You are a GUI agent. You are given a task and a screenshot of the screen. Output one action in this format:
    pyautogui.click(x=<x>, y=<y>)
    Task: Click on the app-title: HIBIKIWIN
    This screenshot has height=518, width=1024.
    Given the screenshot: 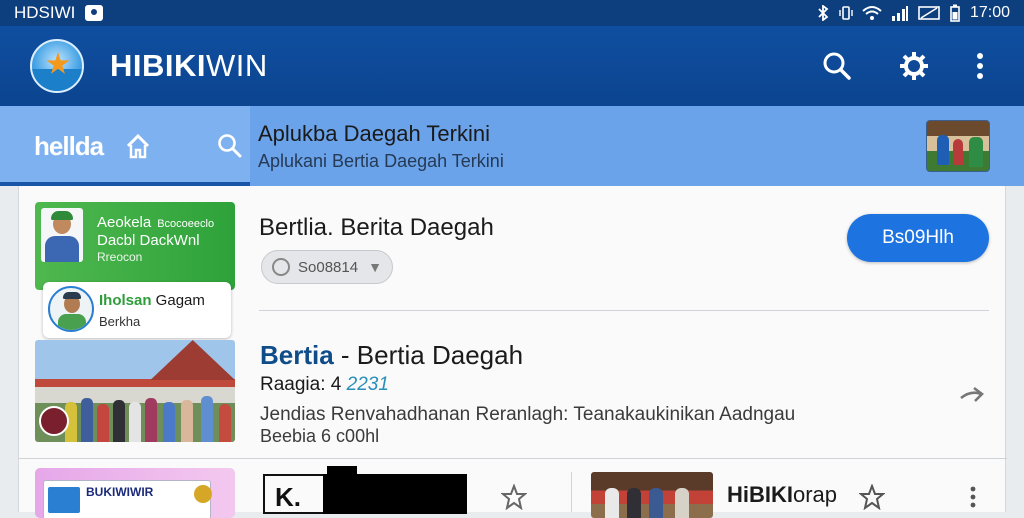 What is the action you would take?
    pyautogui.click(x=189, y=66)
    